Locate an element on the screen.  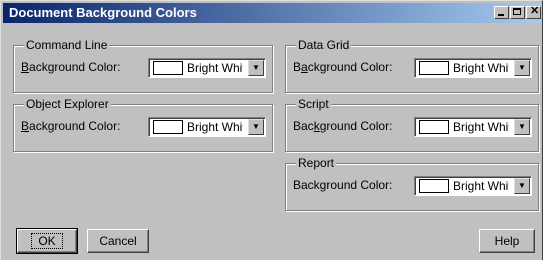
group-title-report: Report is located at coordinates (316, 163).